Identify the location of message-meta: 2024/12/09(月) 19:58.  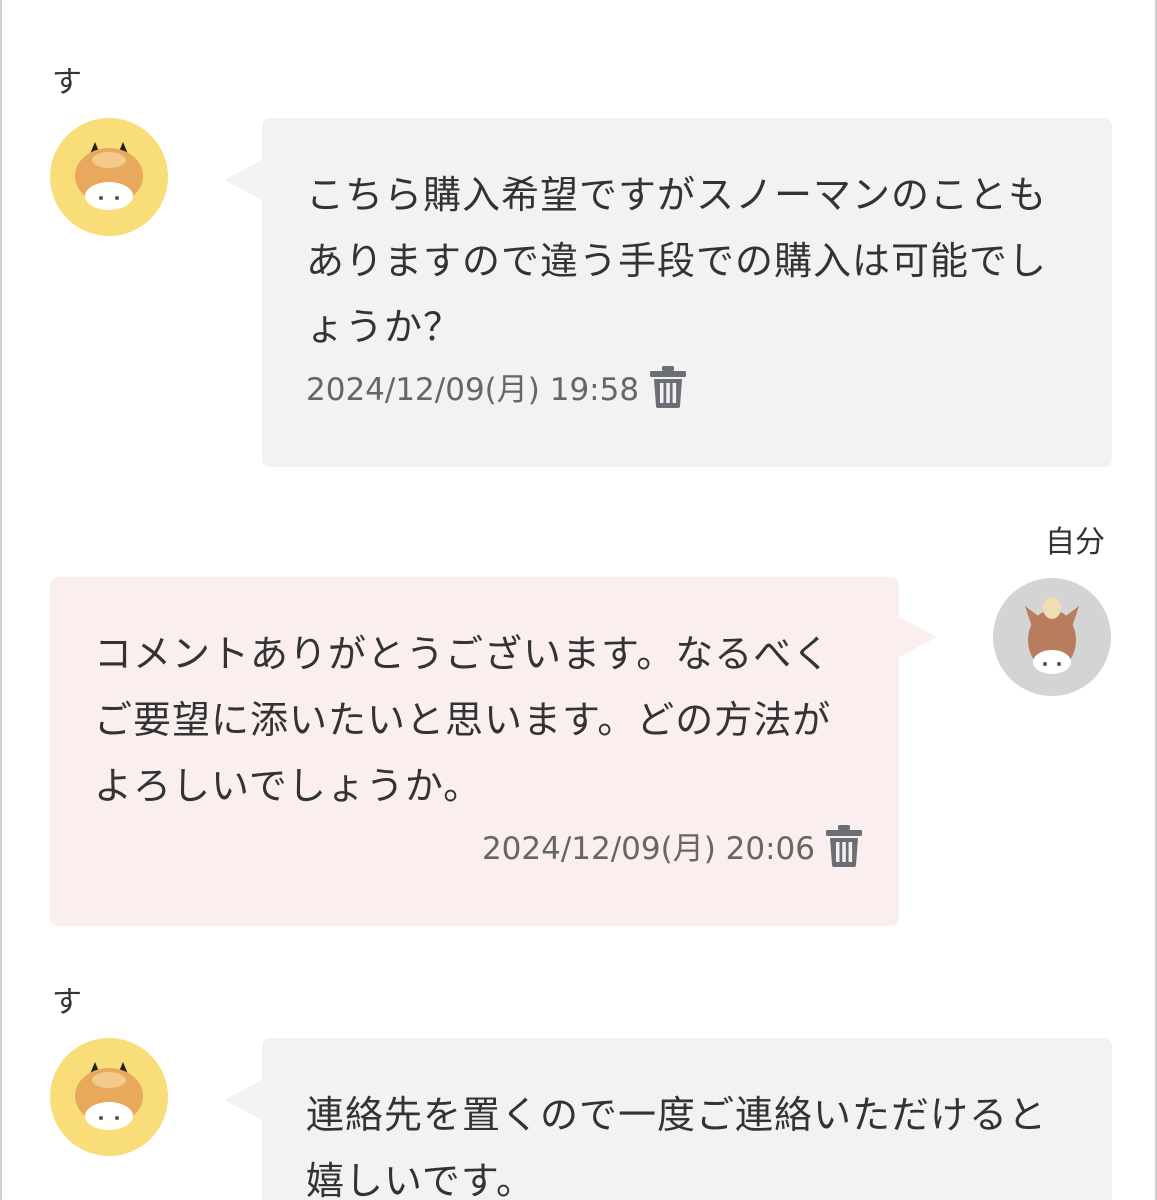
(689, 386).